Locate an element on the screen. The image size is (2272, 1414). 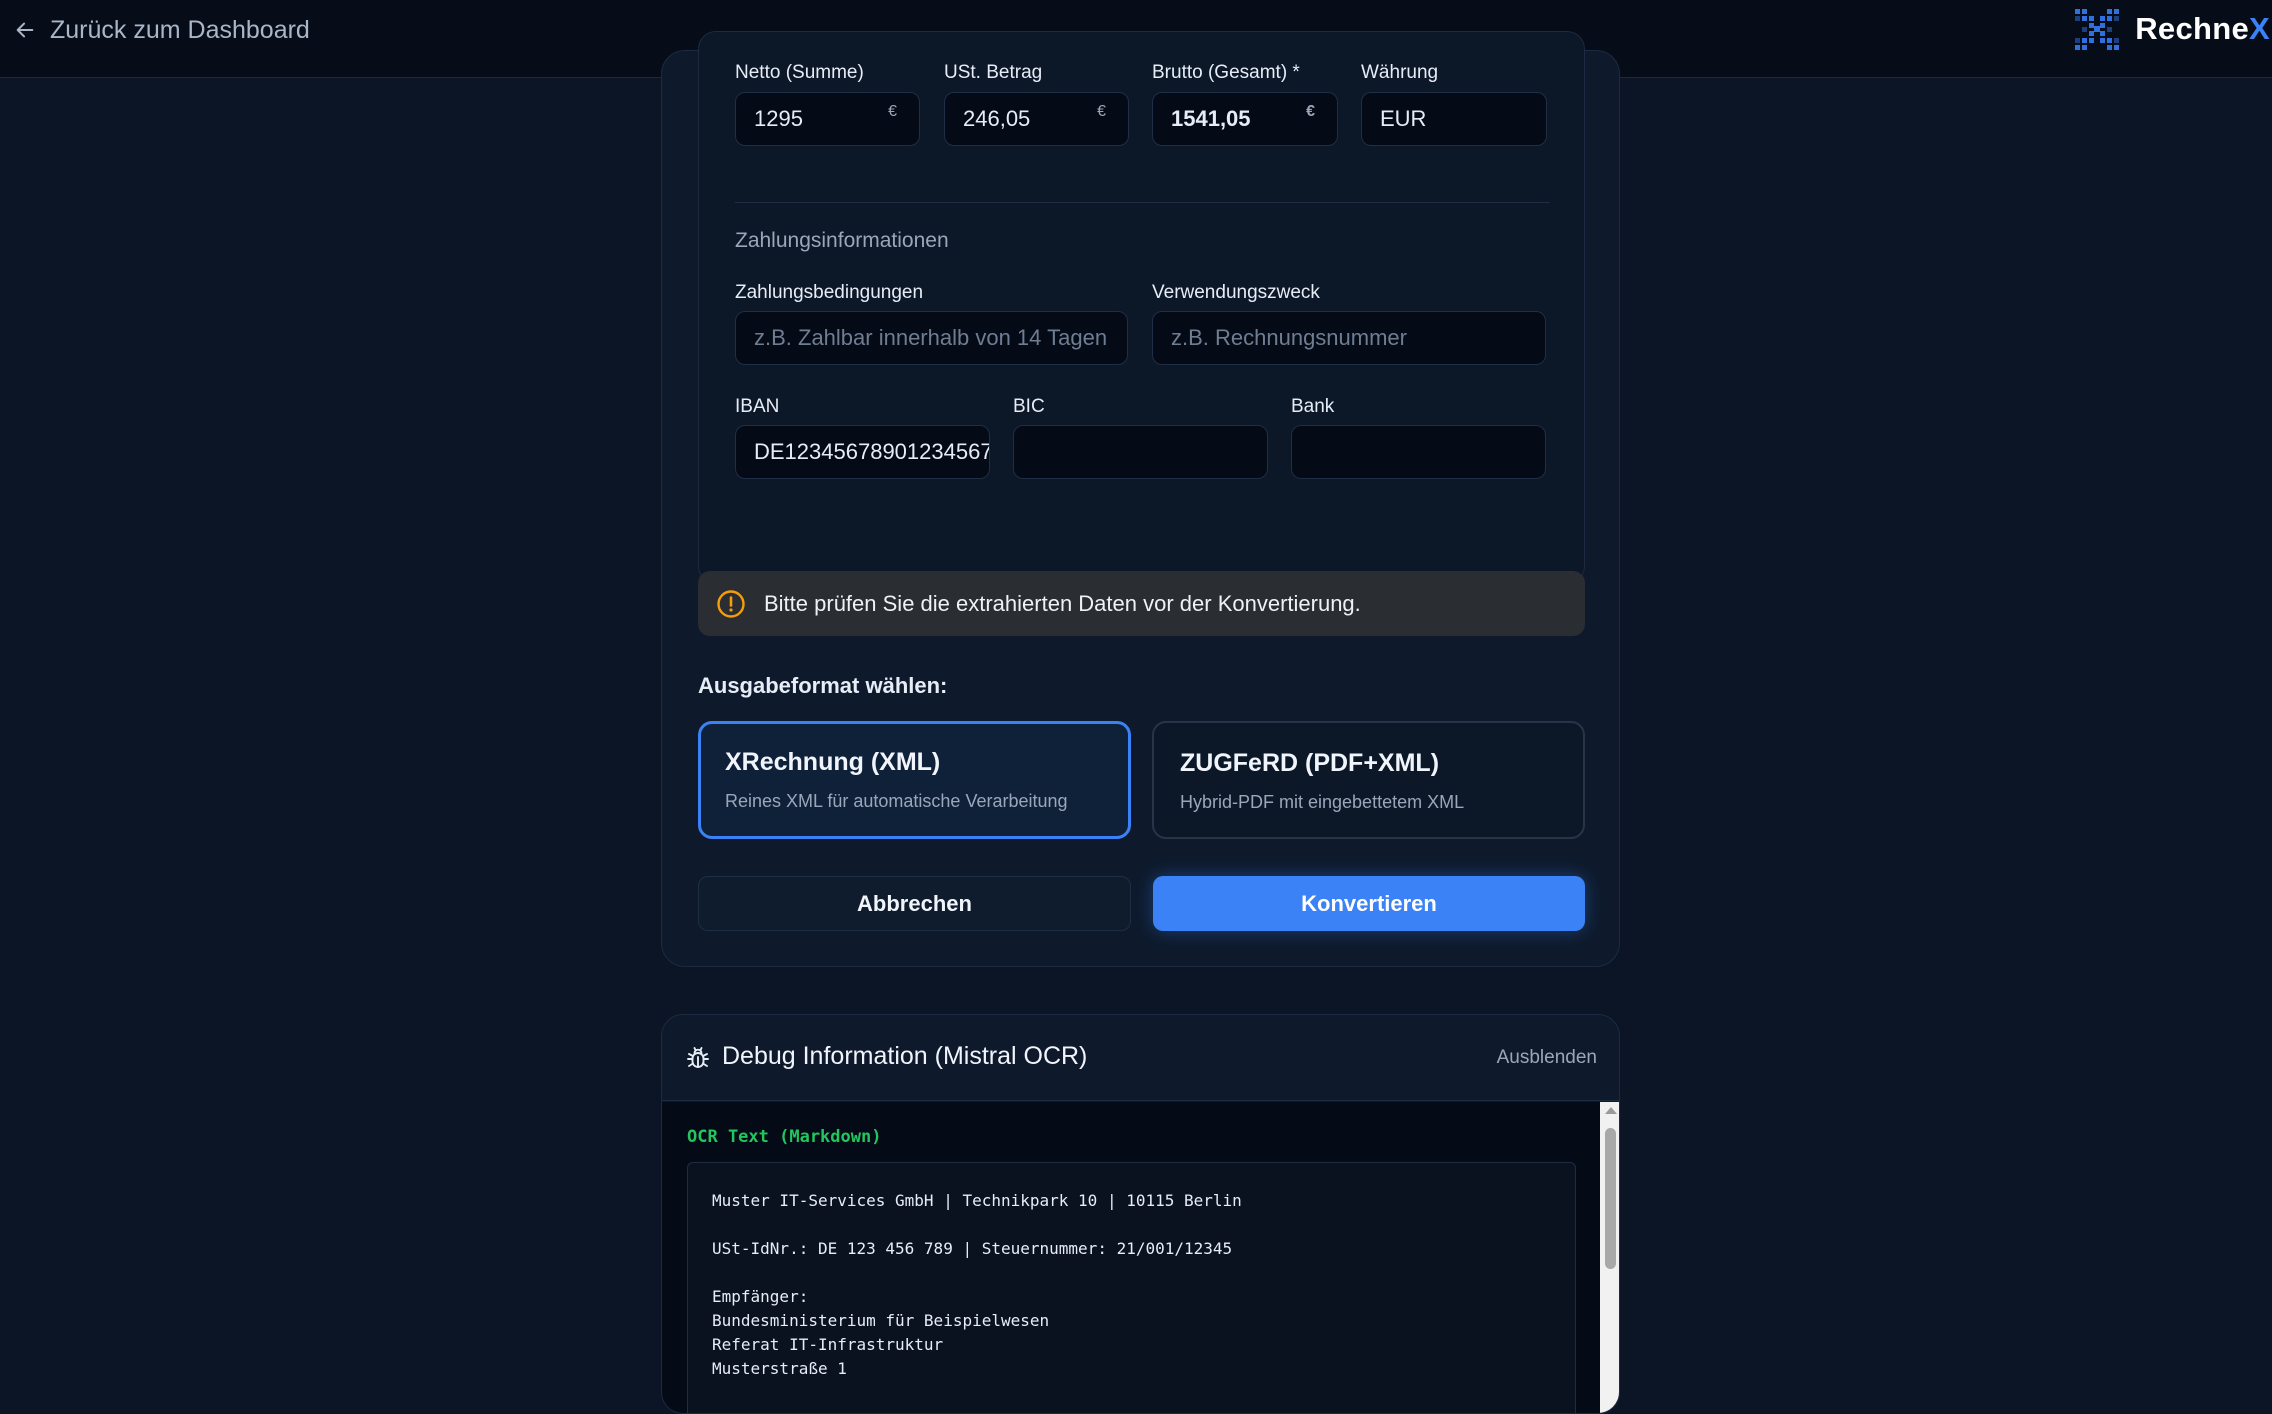
arrow-left-icon is located at coordinates (25, 30).